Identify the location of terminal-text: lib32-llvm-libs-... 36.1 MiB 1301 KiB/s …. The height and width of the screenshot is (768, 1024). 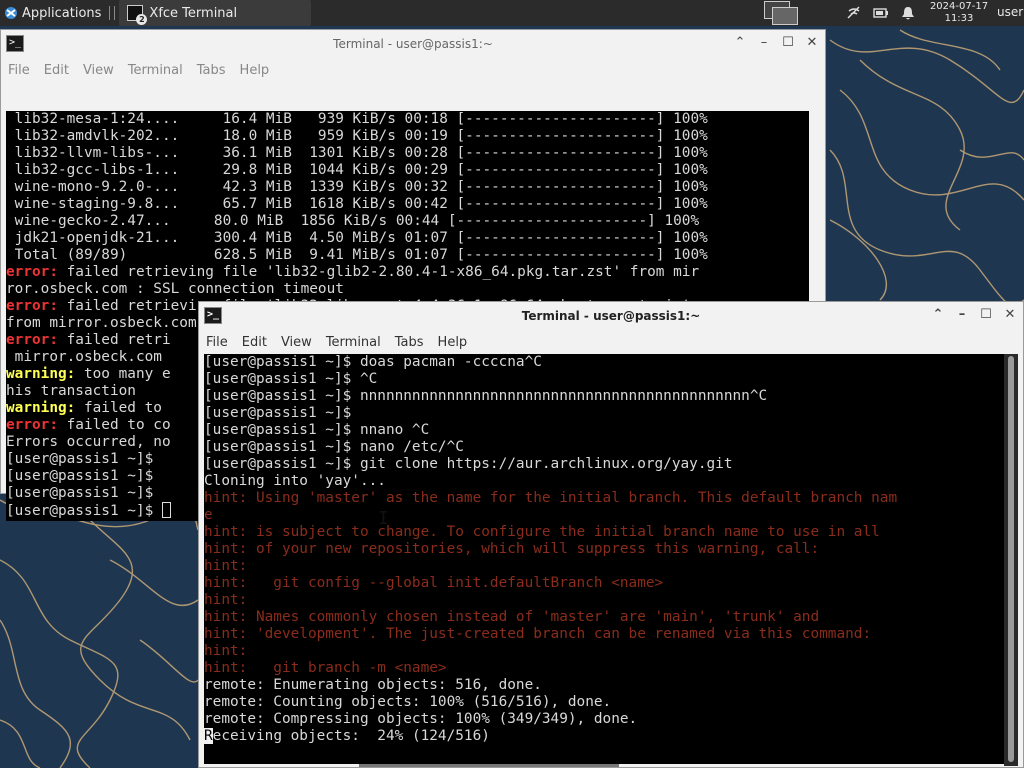
(357, 153).